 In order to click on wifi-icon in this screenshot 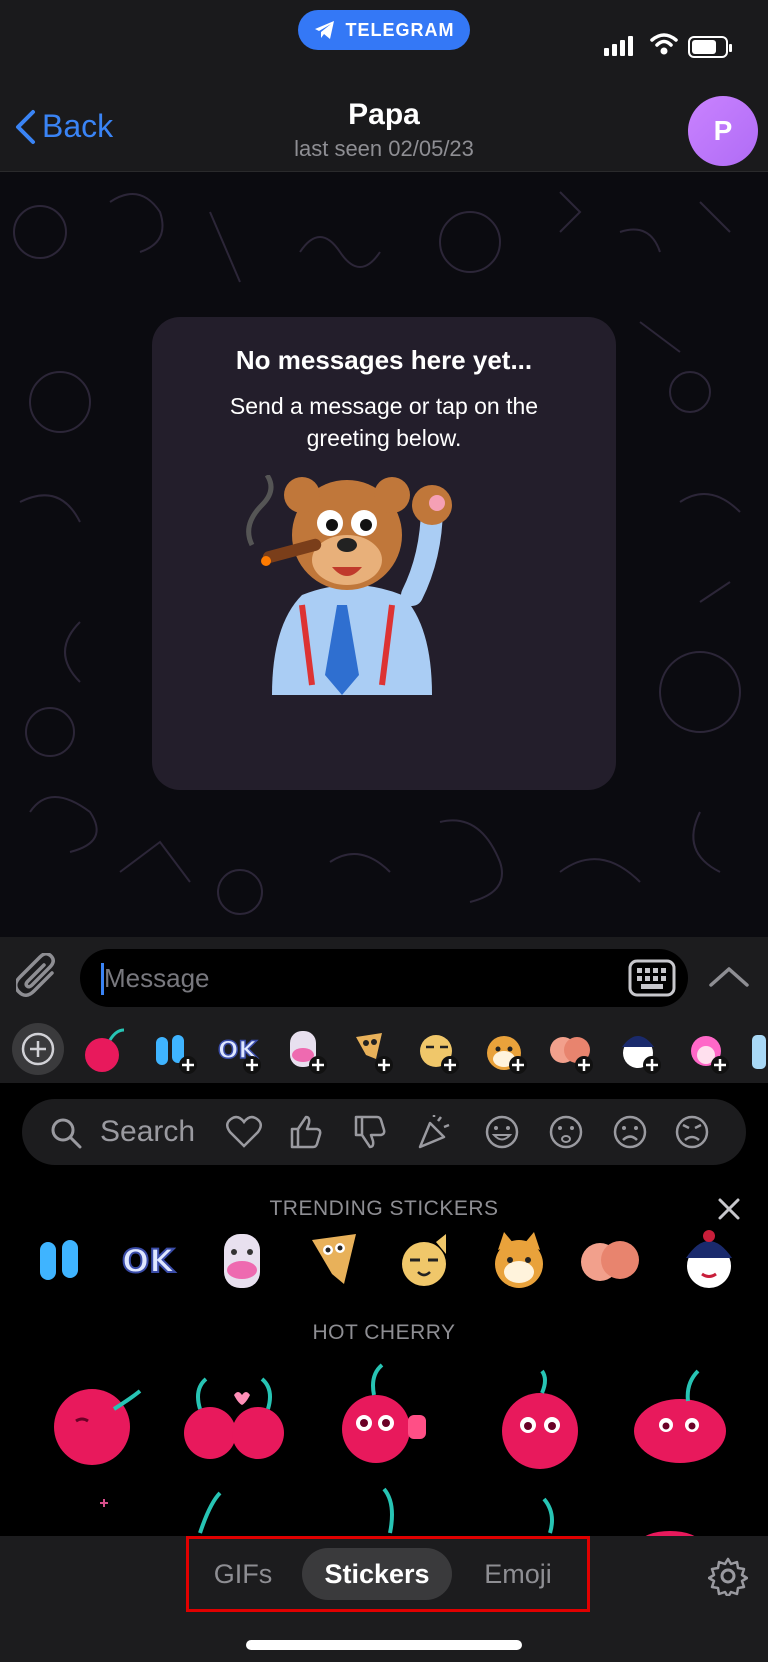, I will do `click(664, 44)`.